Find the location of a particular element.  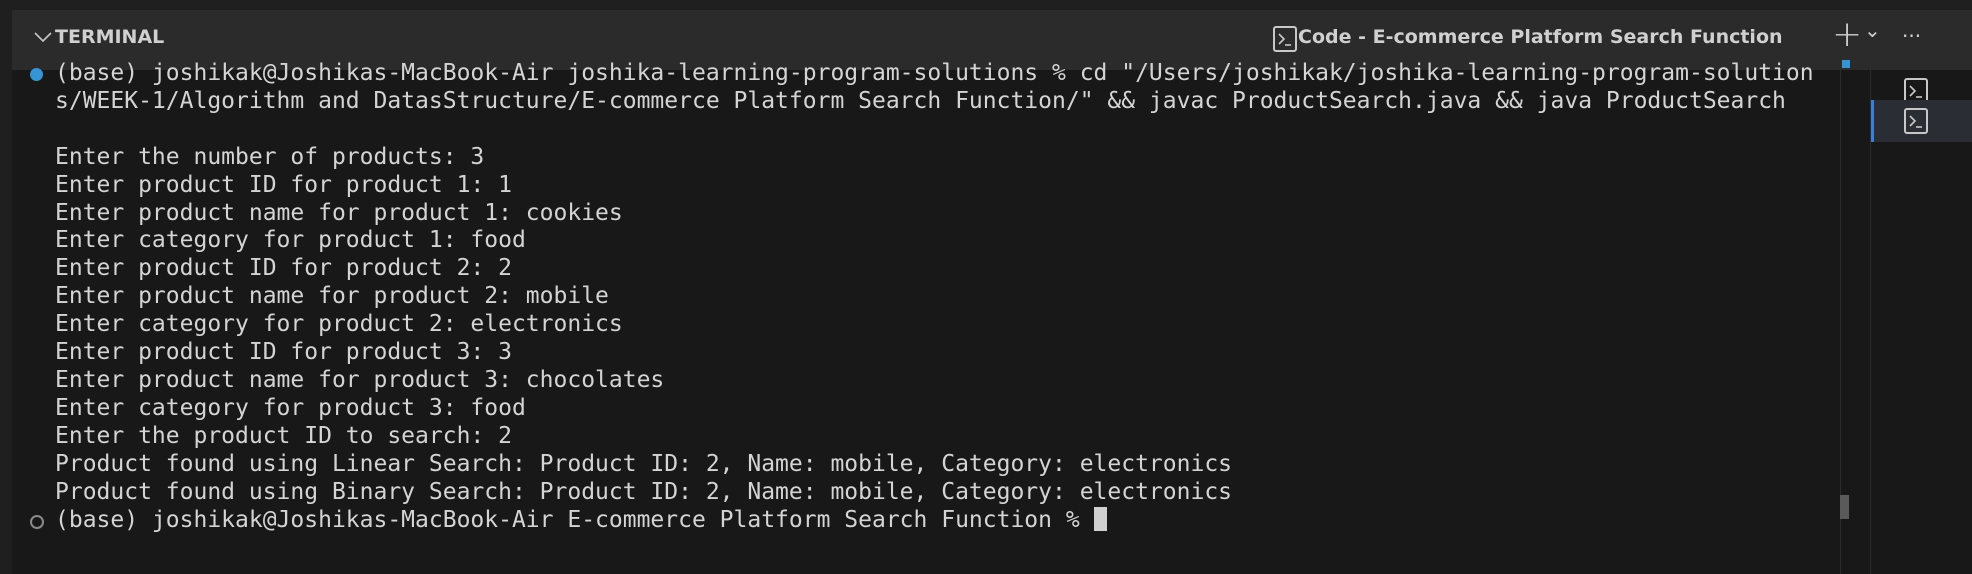

terminal-line: Enter the product ID to search: 2 is located at coordinates (283, 435).